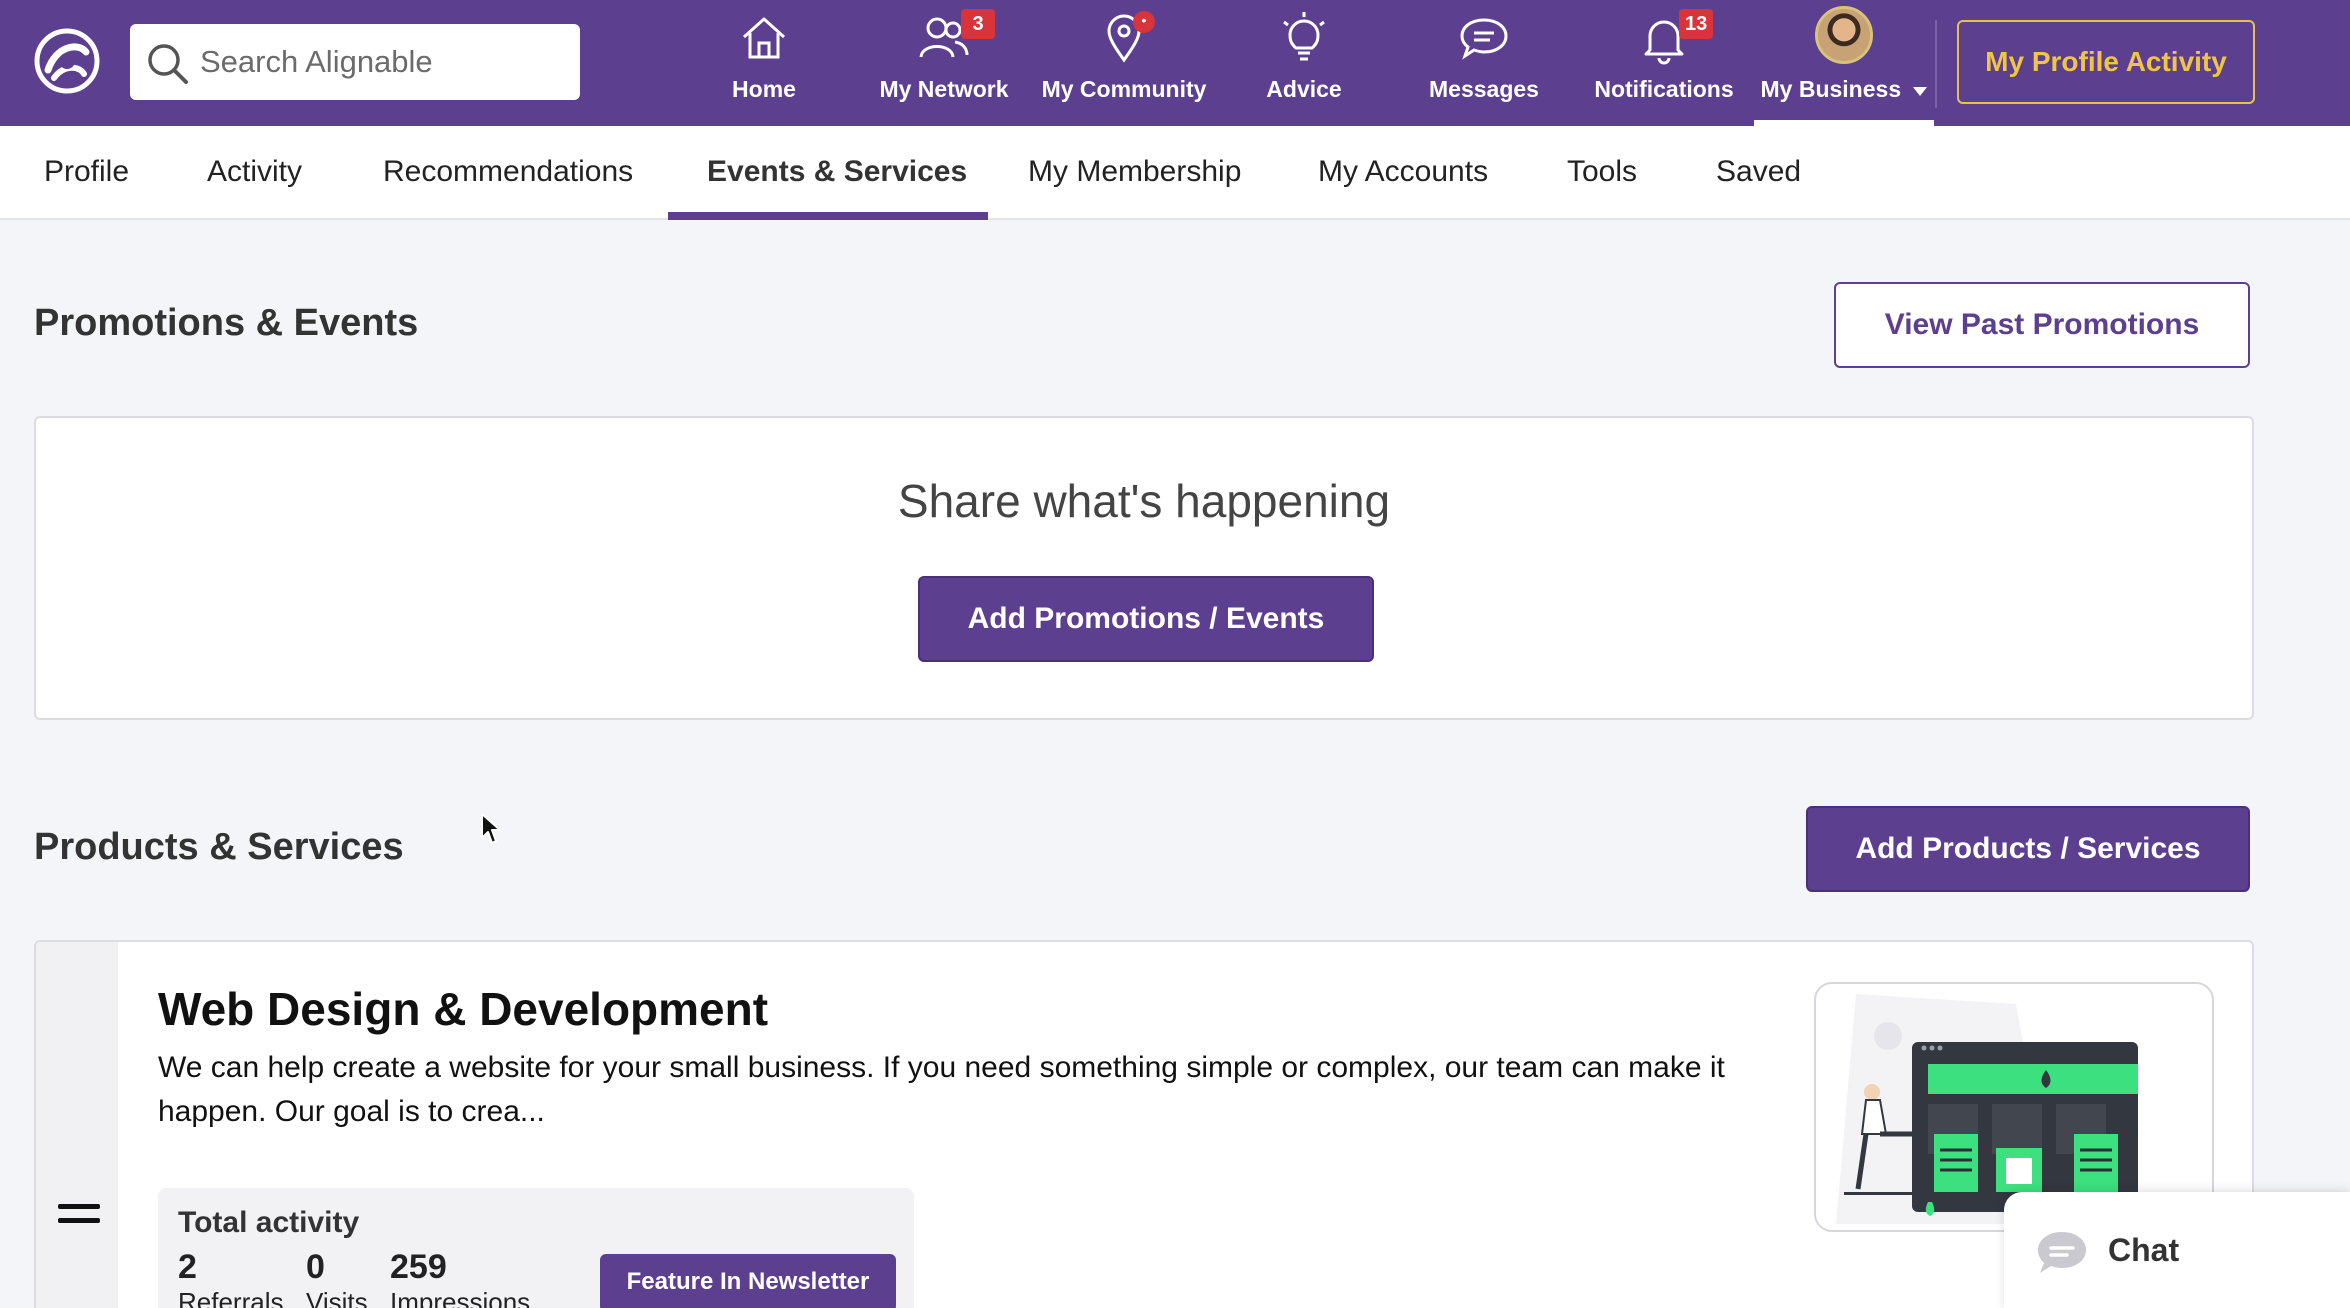 The image size is (2350, 1308). What do you see at coordinates (337, 1297) in the screenshot?
I see `stat-visits-label: Visits` at bounding box center [337, 1297].